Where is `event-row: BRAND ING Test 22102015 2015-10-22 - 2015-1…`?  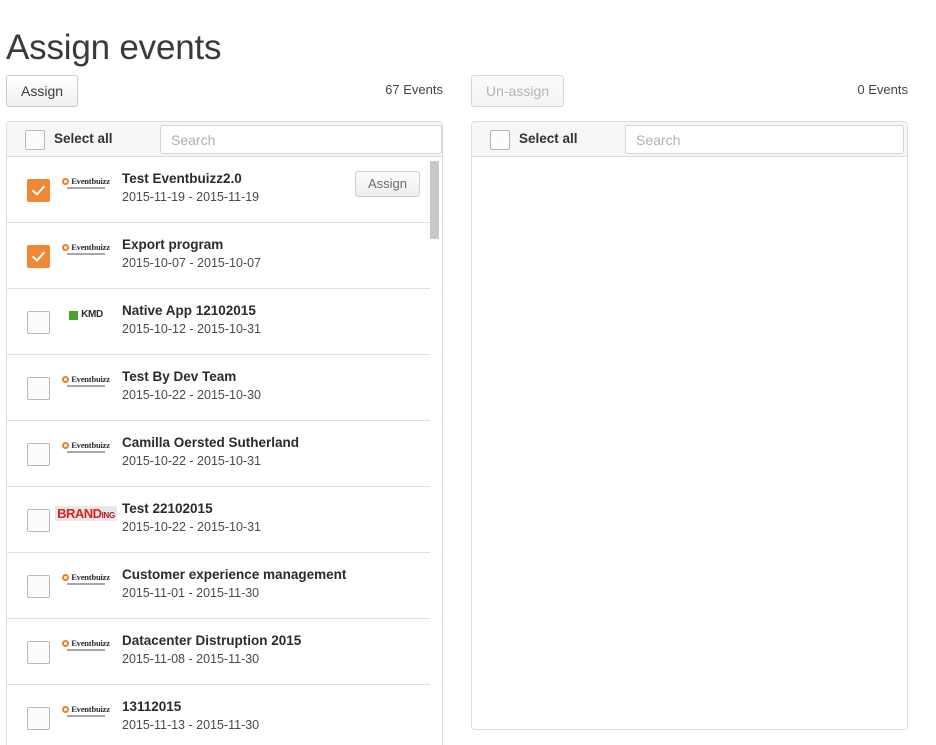
event-row: BRAND ING Test 22102015 2015-10-22 - 2015-1… is located at coordinates (224, 520).